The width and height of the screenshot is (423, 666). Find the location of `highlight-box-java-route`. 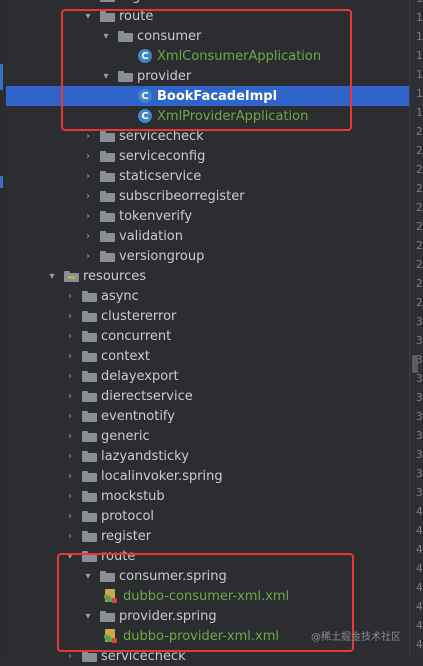

highlight-box-java-route is located at coordinates (206, 70).